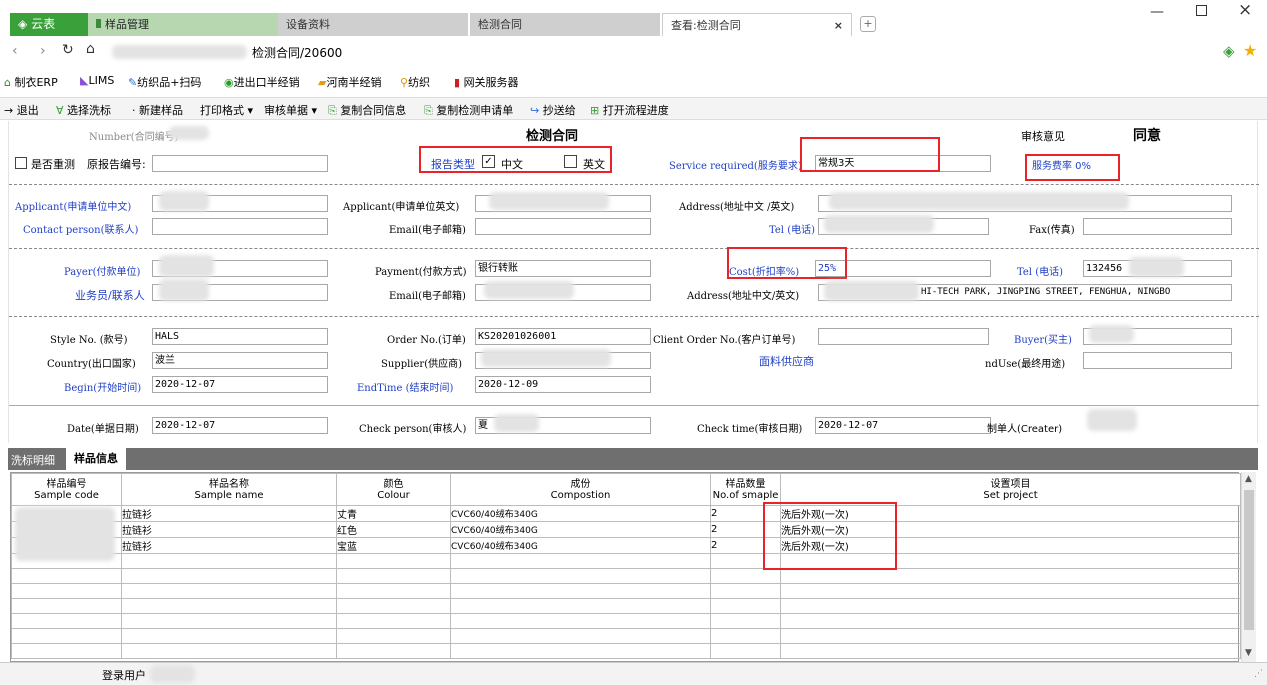 Image resolution: width=1267 pixels, height=685 pixels. What do you see at coordinates (367, 110) in the screenshot?
I see `copy-contract-button: ⎘ 复制合同信息` at bounding box center [367, 110].